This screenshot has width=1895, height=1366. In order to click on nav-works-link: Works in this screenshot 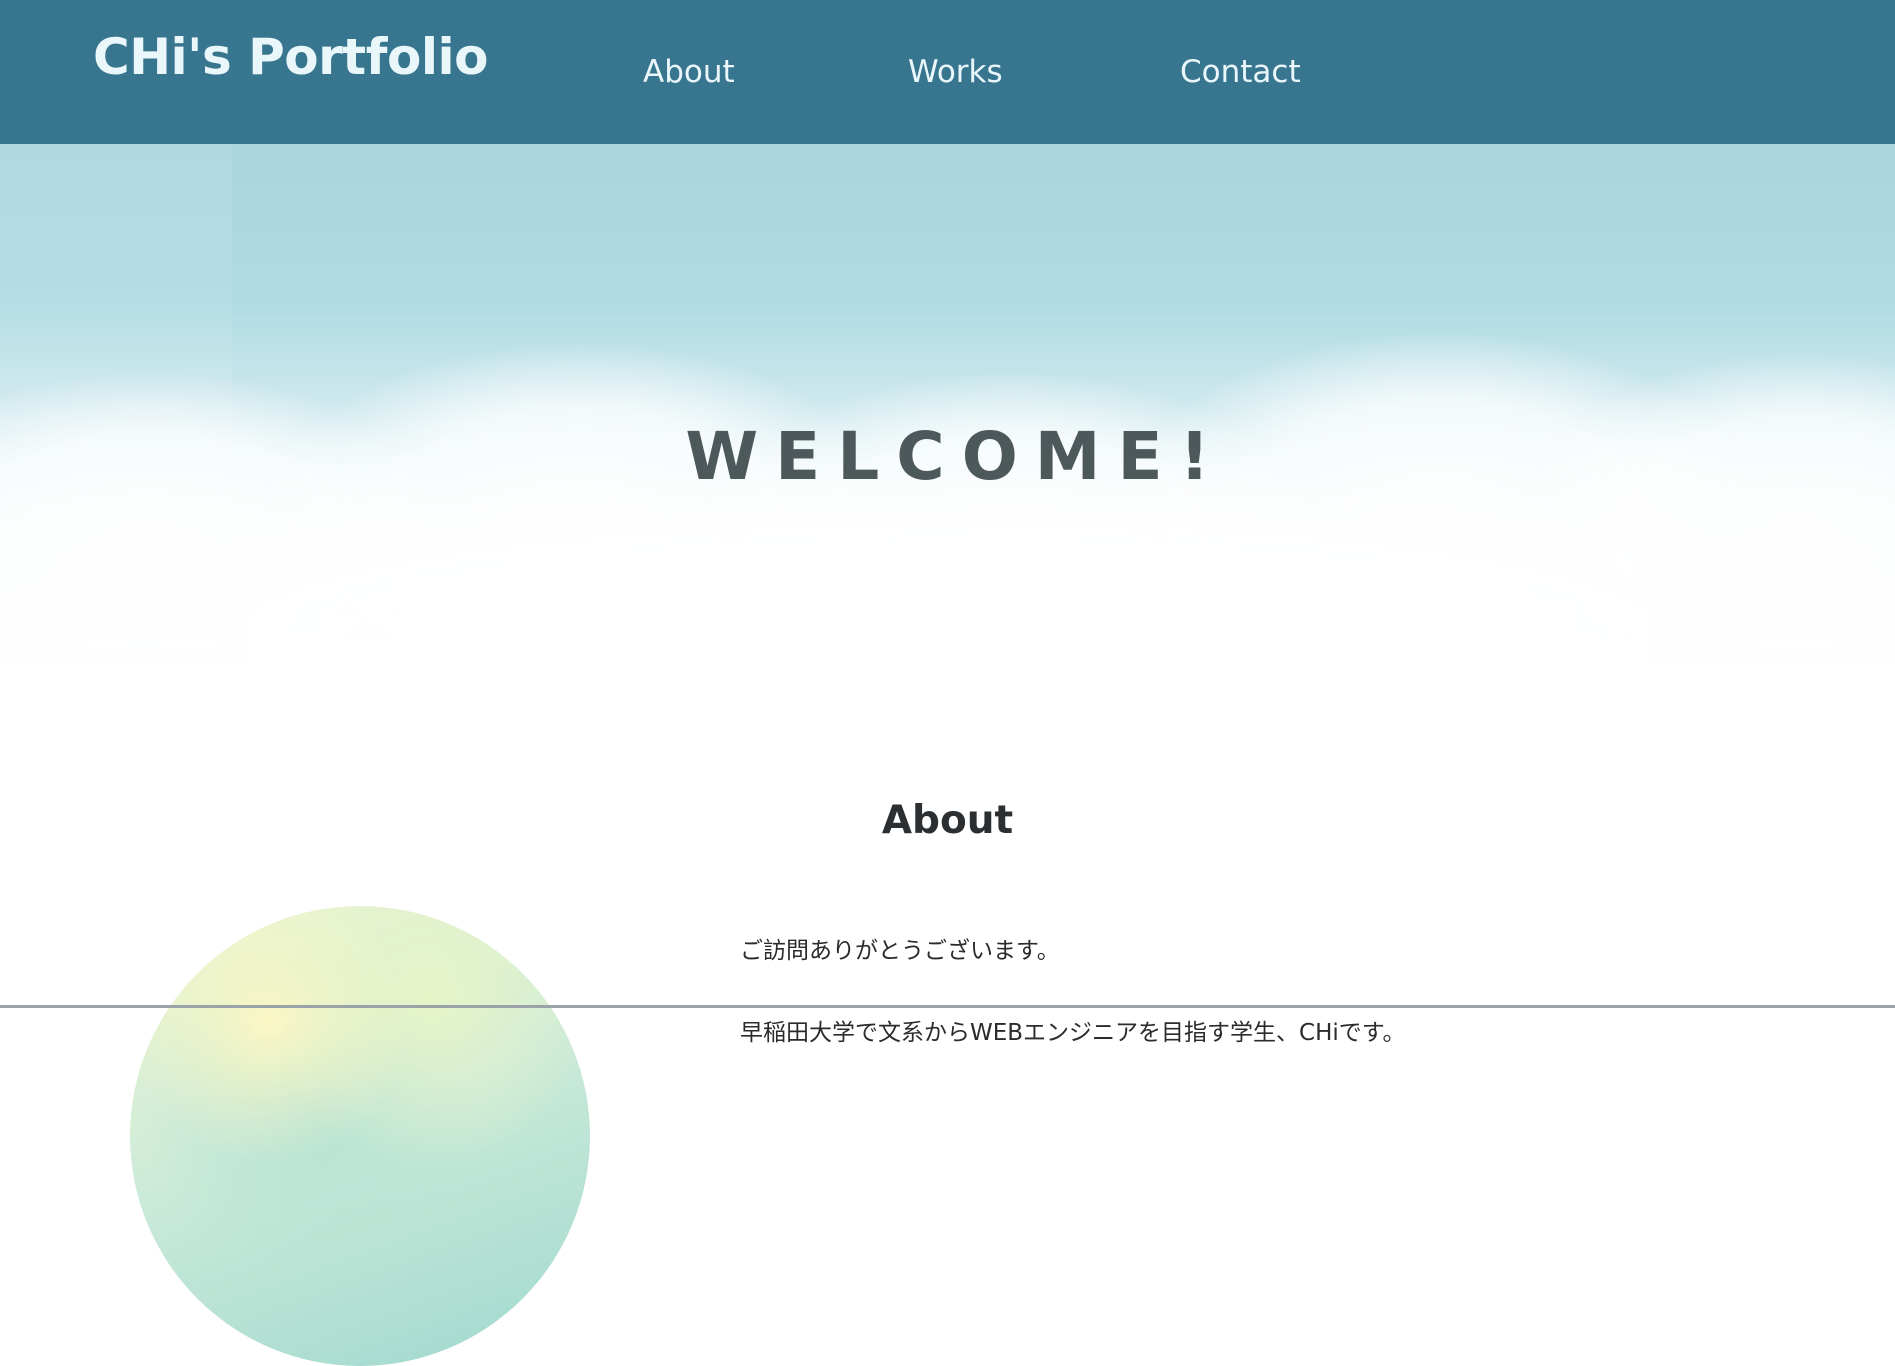, I will do `click(955, 72)`.